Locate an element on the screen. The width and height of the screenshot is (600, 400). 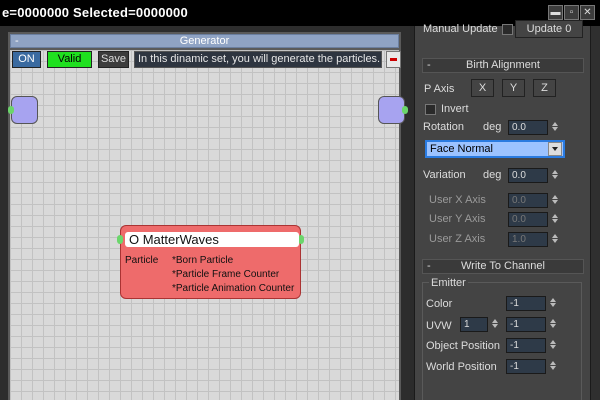
close-button: ✕ is located at coordinates (587, 12).